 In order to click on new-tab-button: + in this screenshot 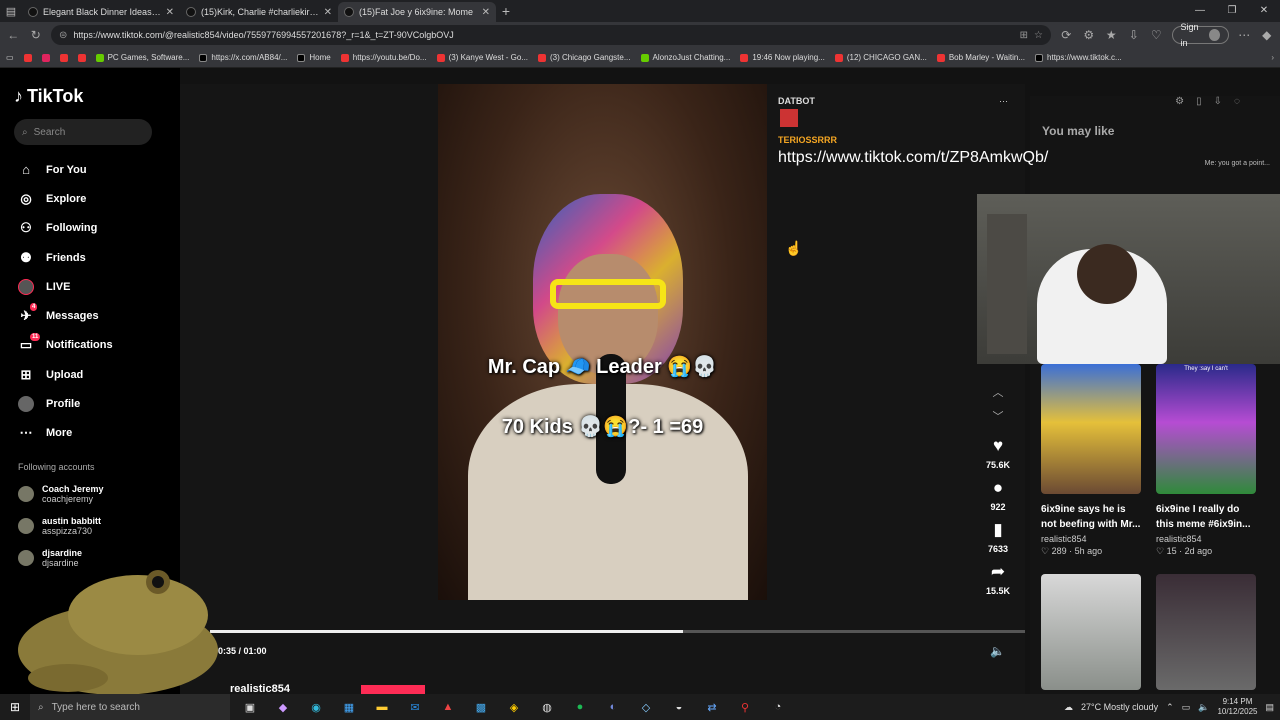, I will do `click(506, 11)`.